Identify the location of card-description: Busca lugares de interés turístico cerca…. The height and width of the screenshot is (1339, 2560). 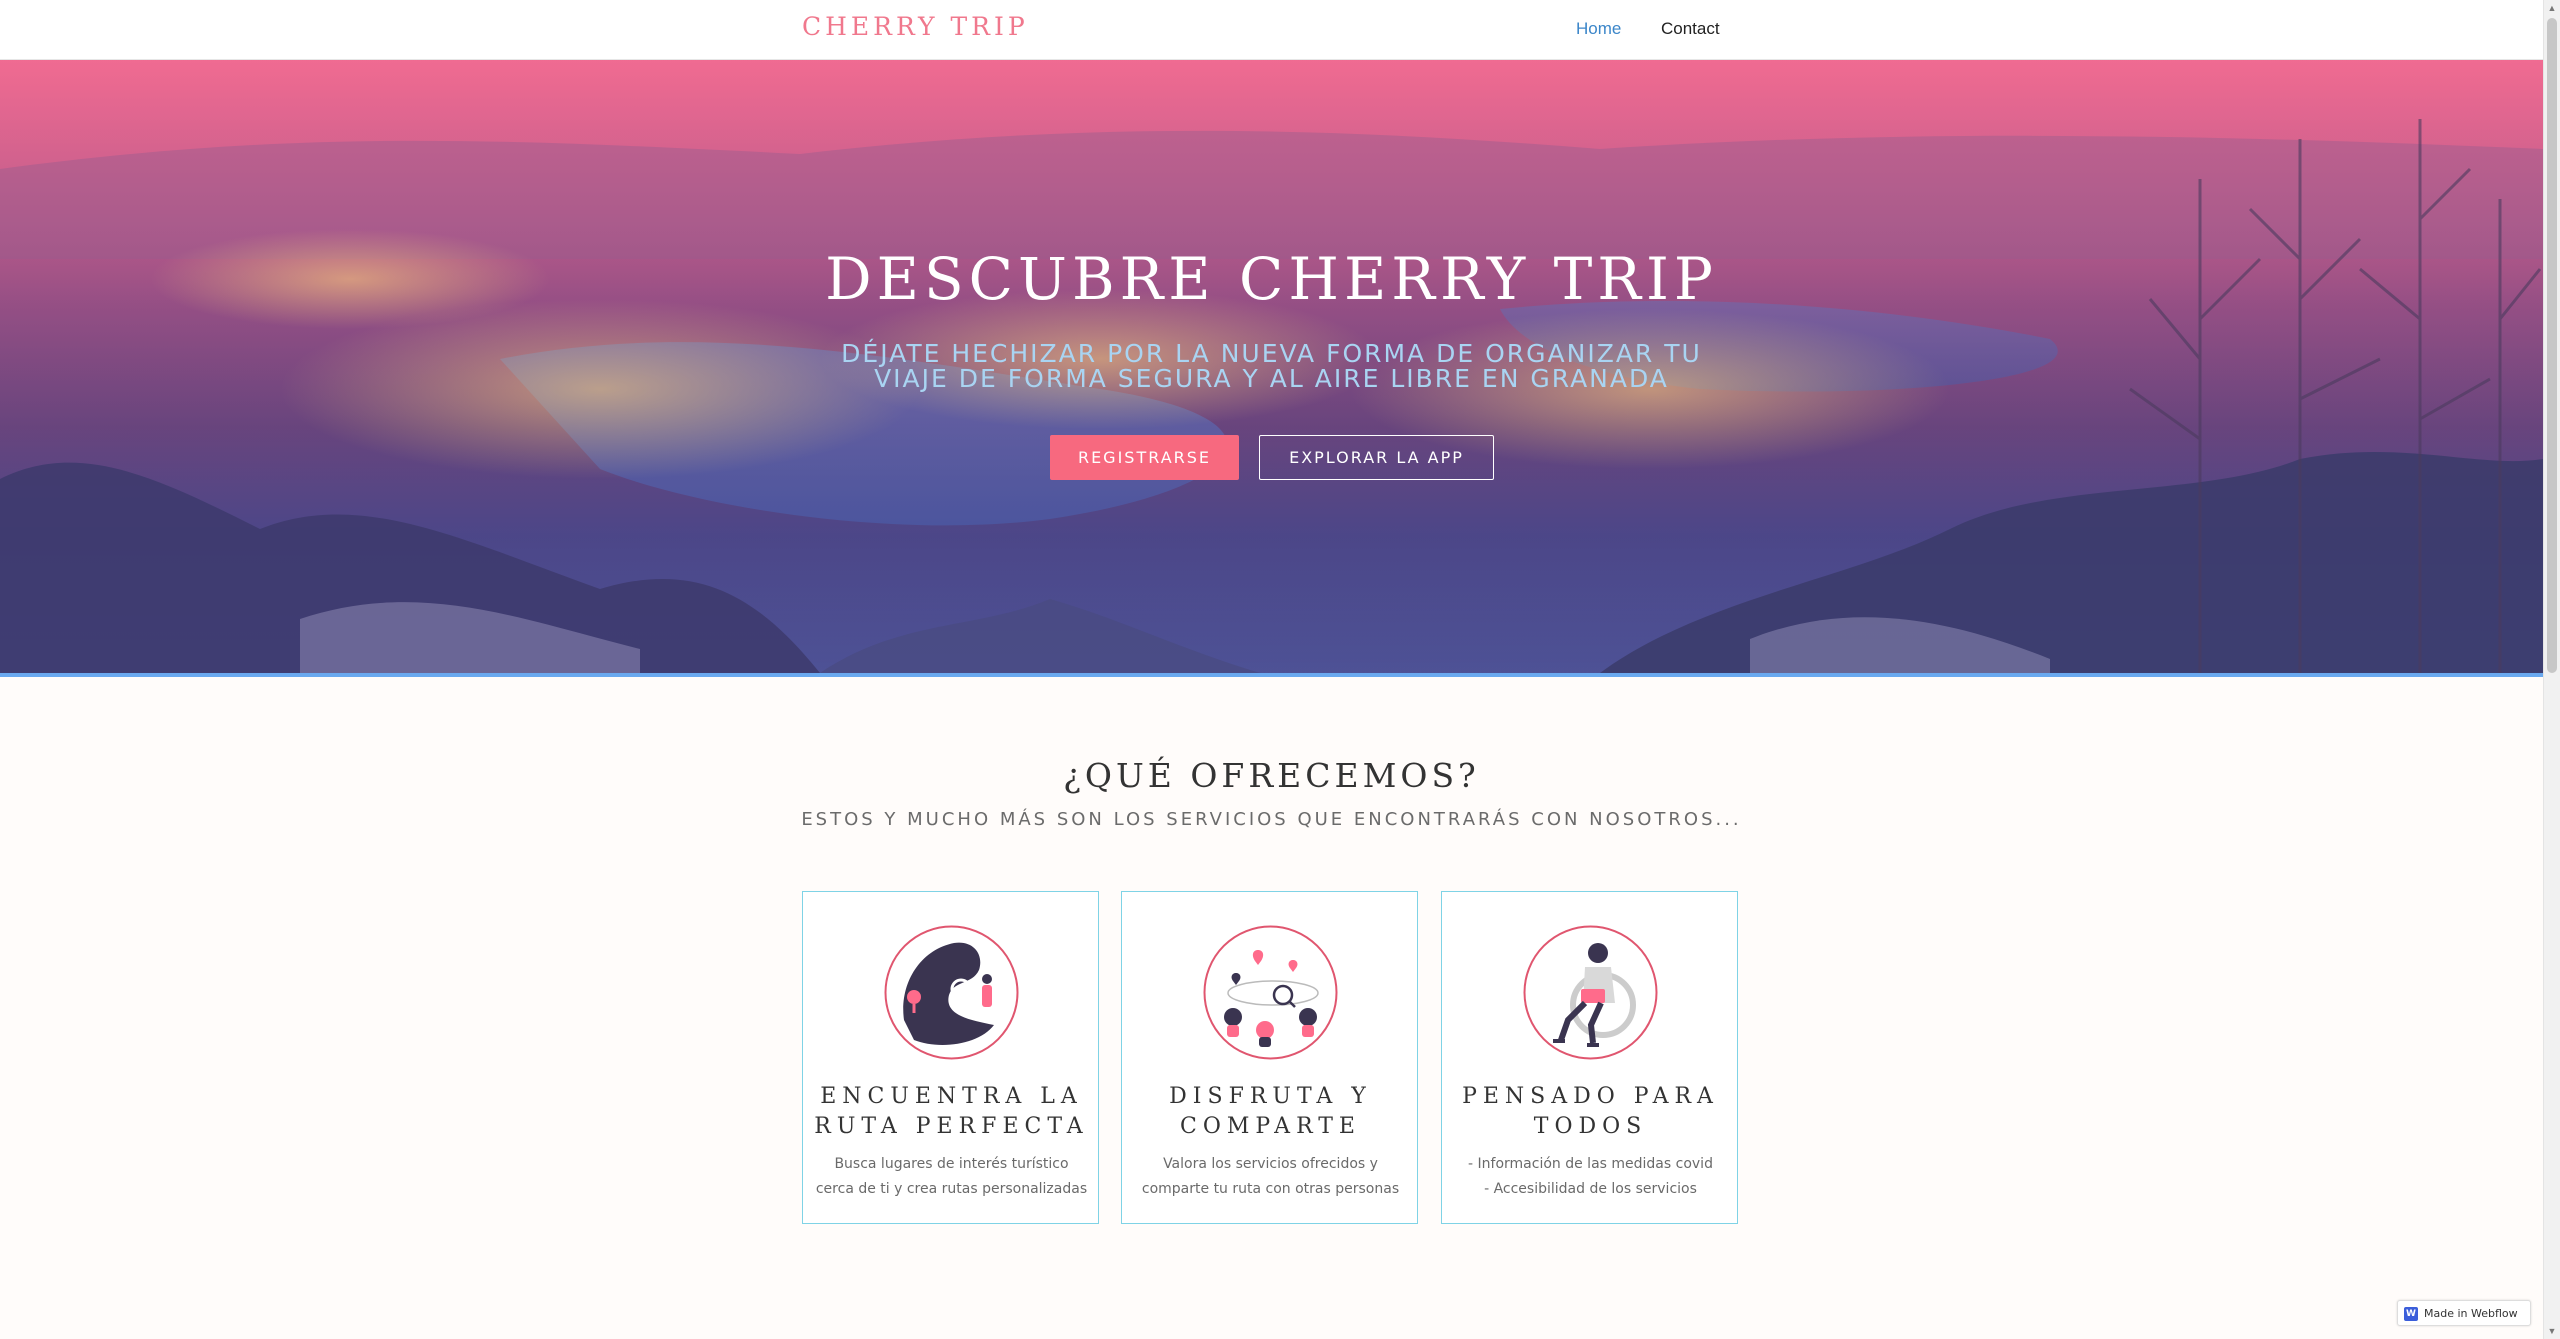
(951, 1176).